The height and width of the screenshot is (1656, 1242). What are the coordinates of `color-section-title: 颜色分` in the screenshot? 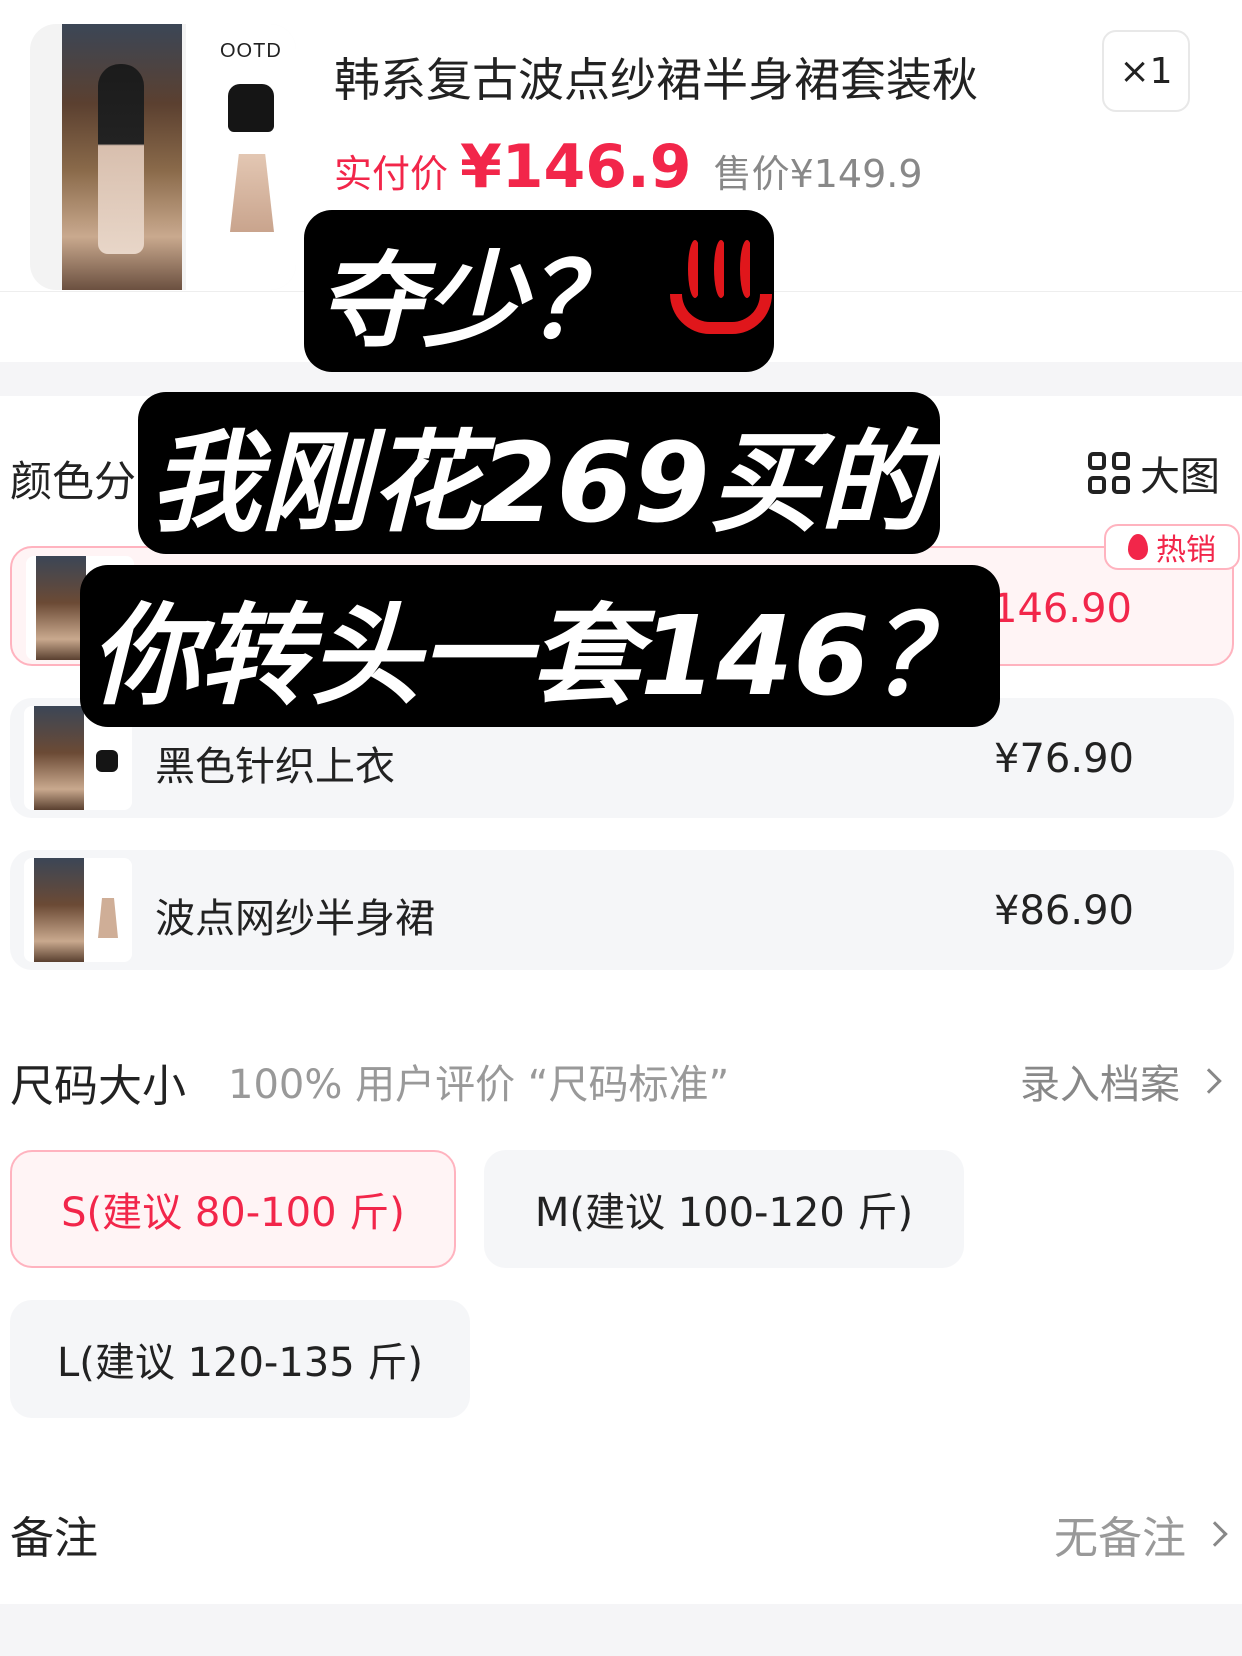 It's located at (73, 481).